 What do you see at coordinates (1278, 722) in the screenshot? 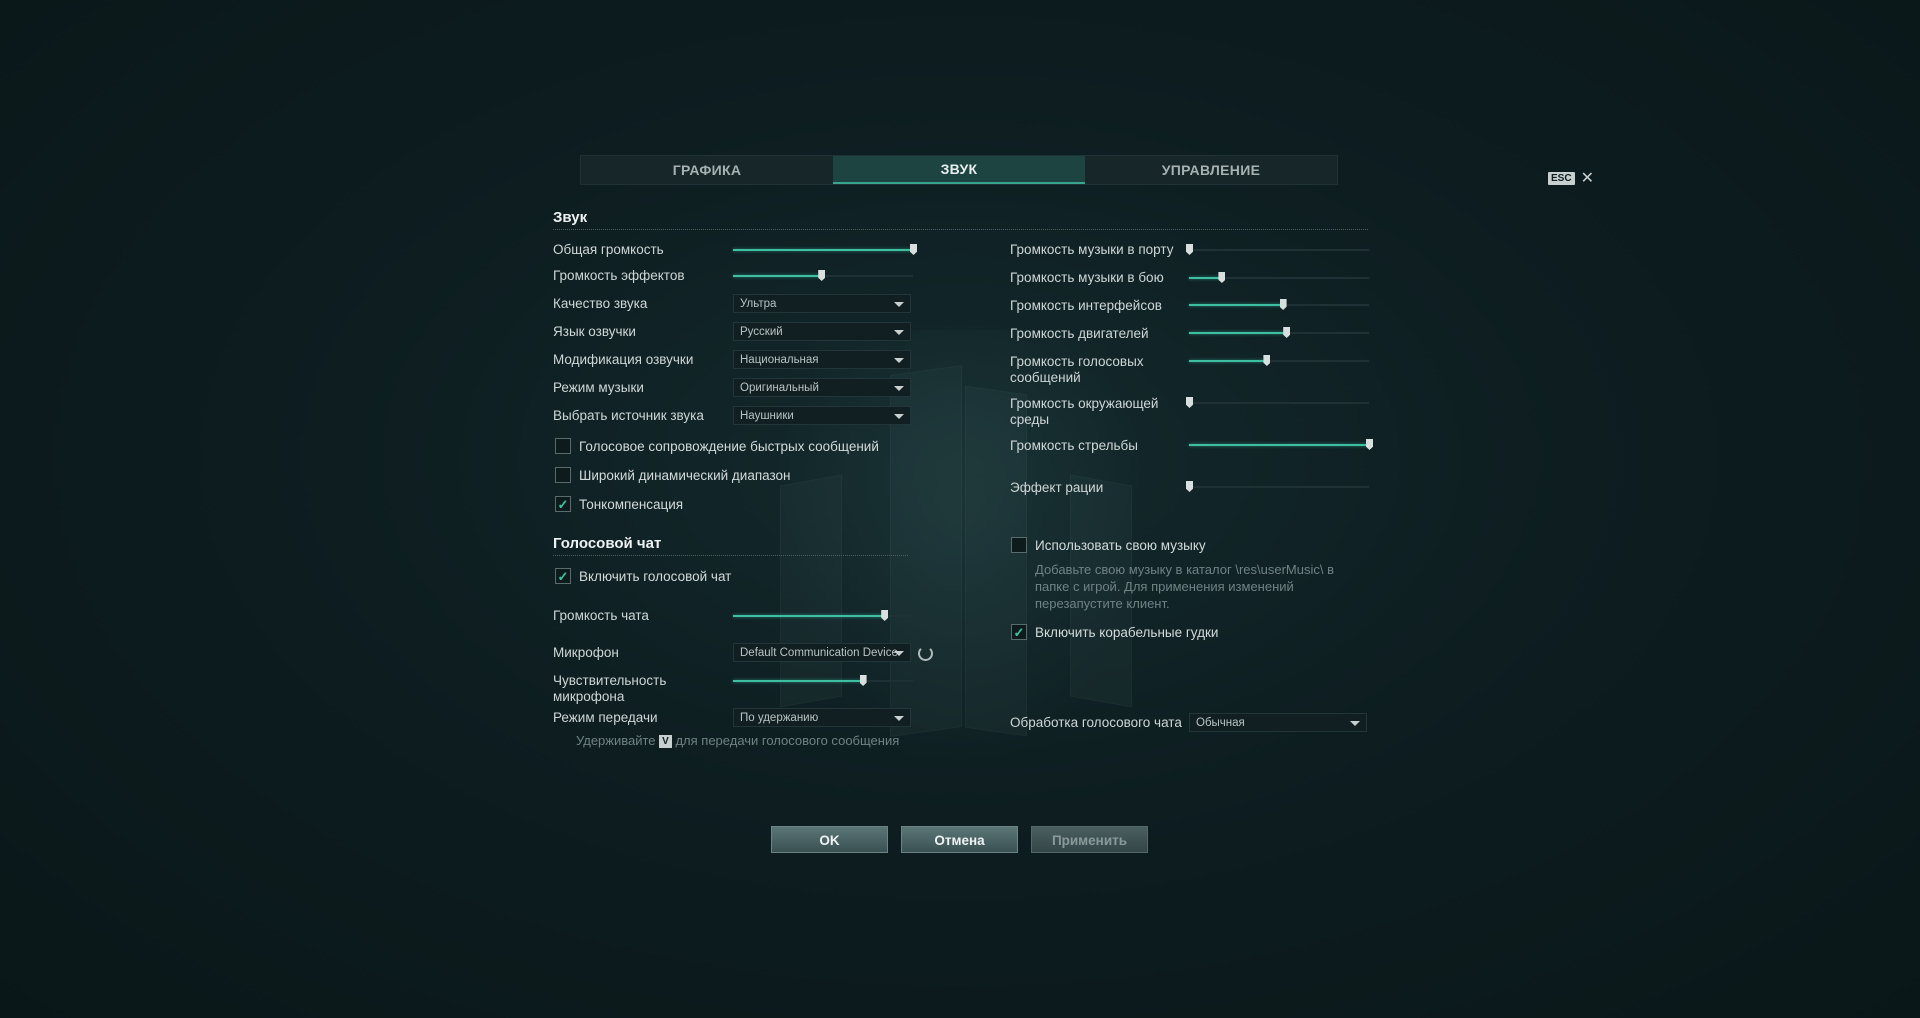
I see `voice-processing-dropdown: Обычная` at bounding box center [1278, 722].